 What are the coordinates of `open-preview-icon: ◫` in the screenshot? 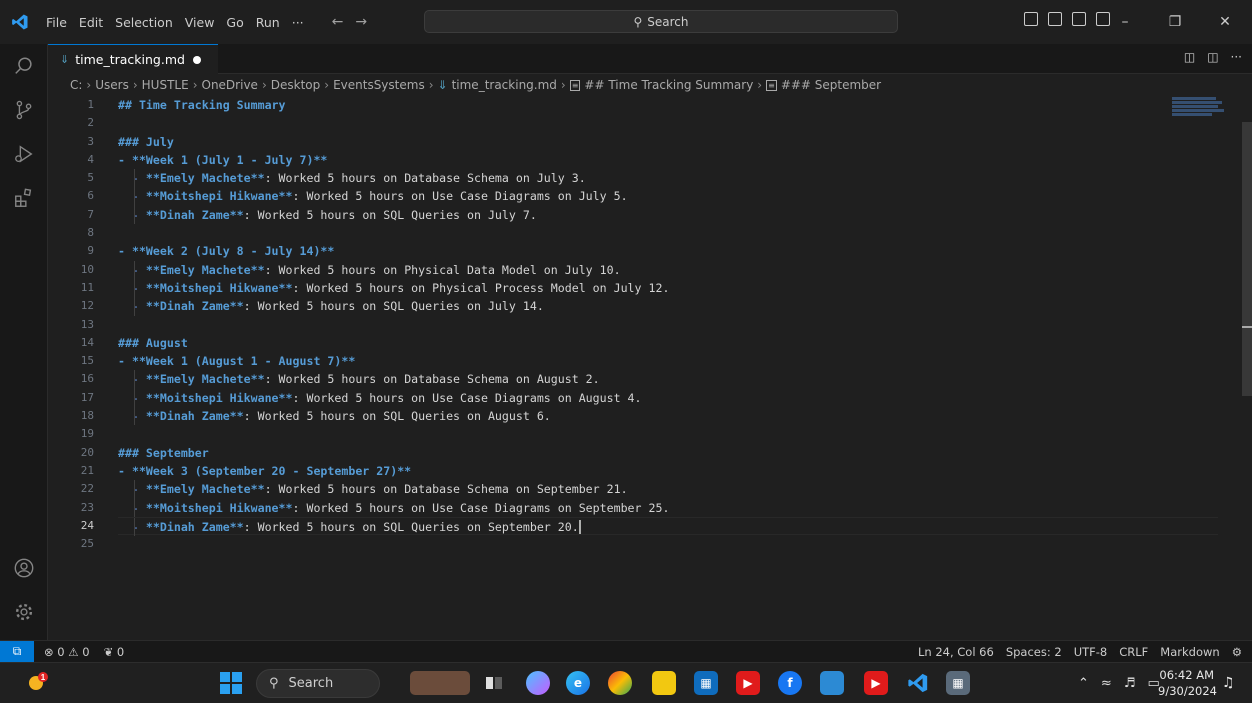 It's located at (1189, 57).